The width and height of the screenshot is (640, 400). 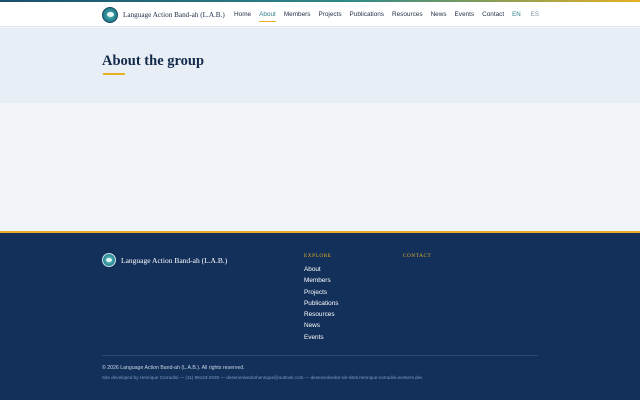 I want to click on footer-explore-heading: Explore, so click(x=318, y=256).